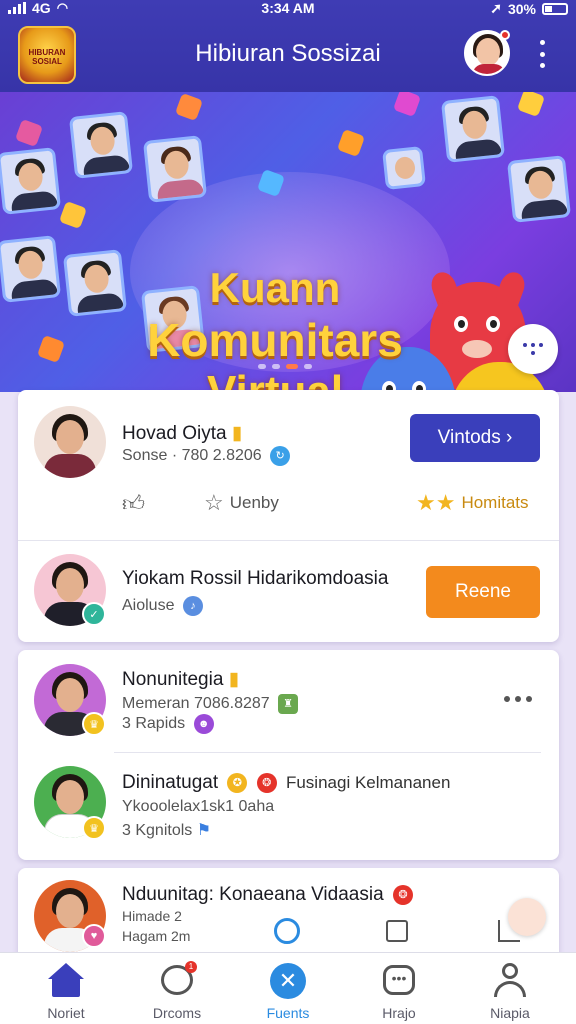 The image size is (576, 1024). What do you see at coordinates (94, 614) in the screenshot?
I see `verified-badge-icon: ✓` at bounding box center [94, 614].